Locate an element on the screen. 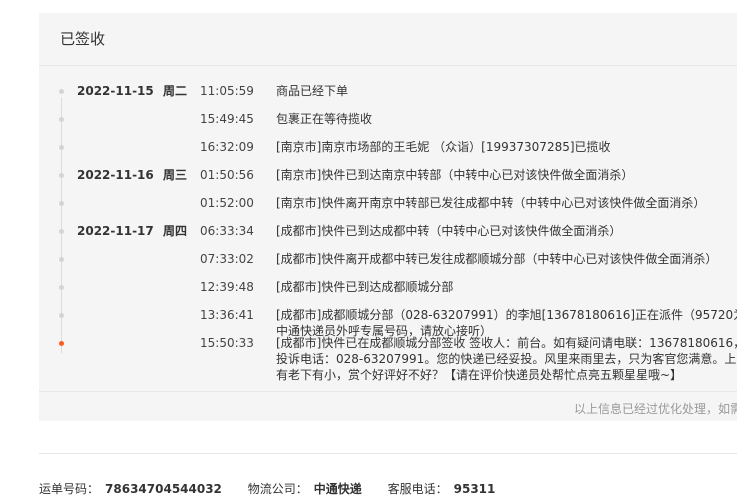 Image resolution: width=737 pixels, height=498 pixels. timeline-event: 12:39:48 [成都市]快件已到达成都顺城分部 is located at coordinates (388, 293).